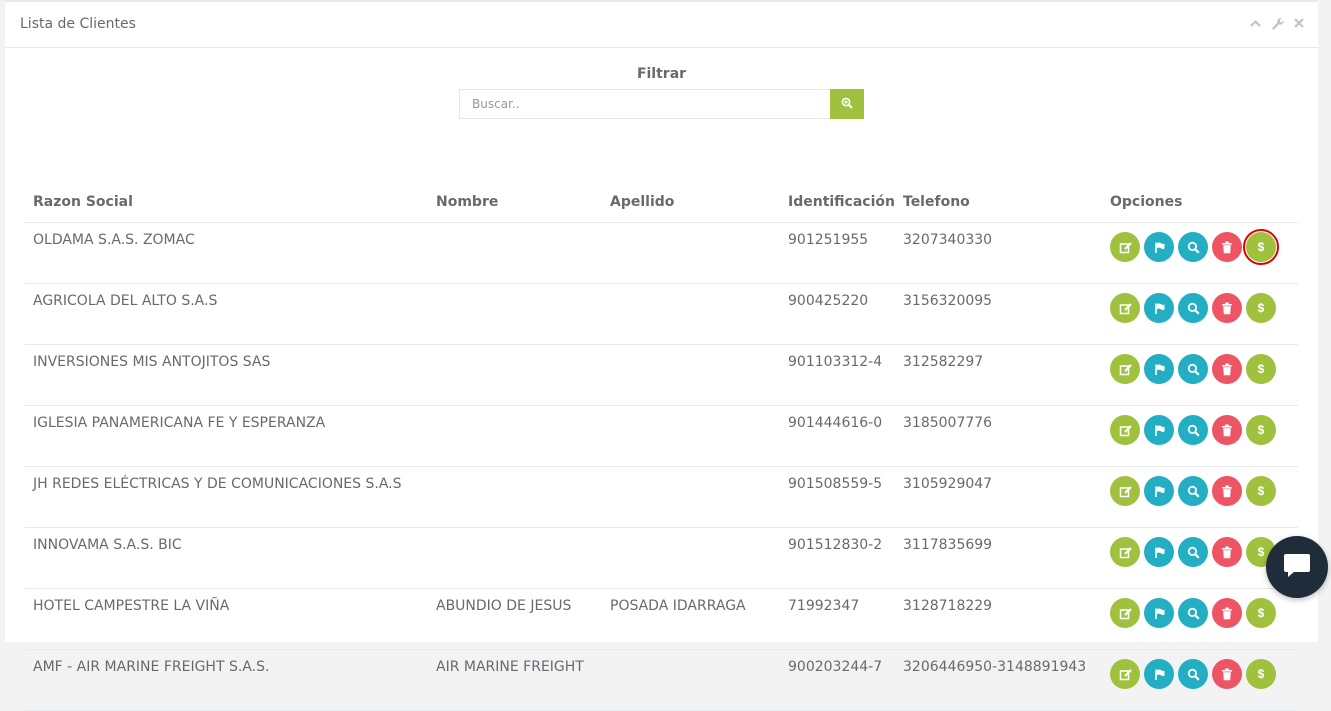  What do you see at coordinates (837, 680) in the screenshot?
I see `cell-id: 900203244-7` at bounding box center [837, 680].